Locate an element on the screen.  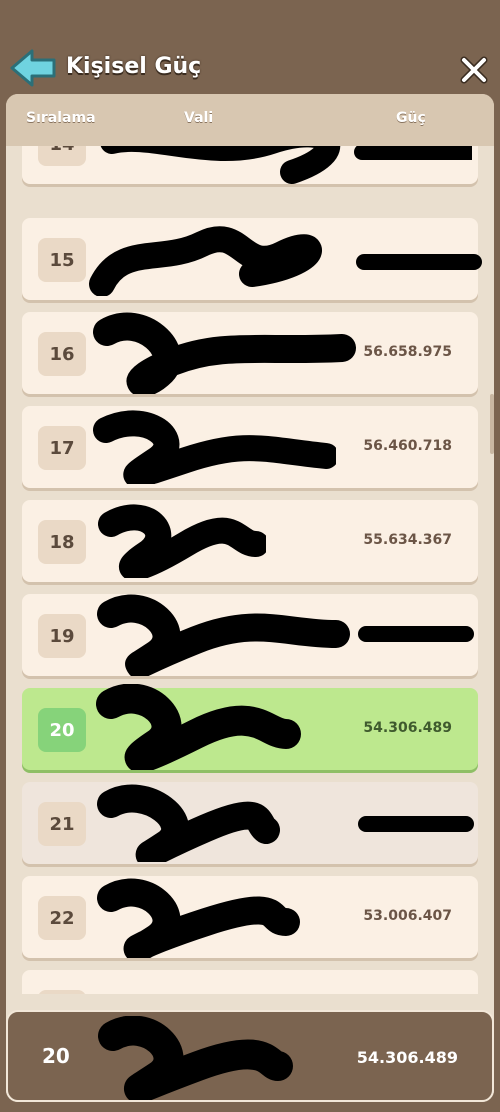
rank-badge: 21 is located at coordinates (62, 824).